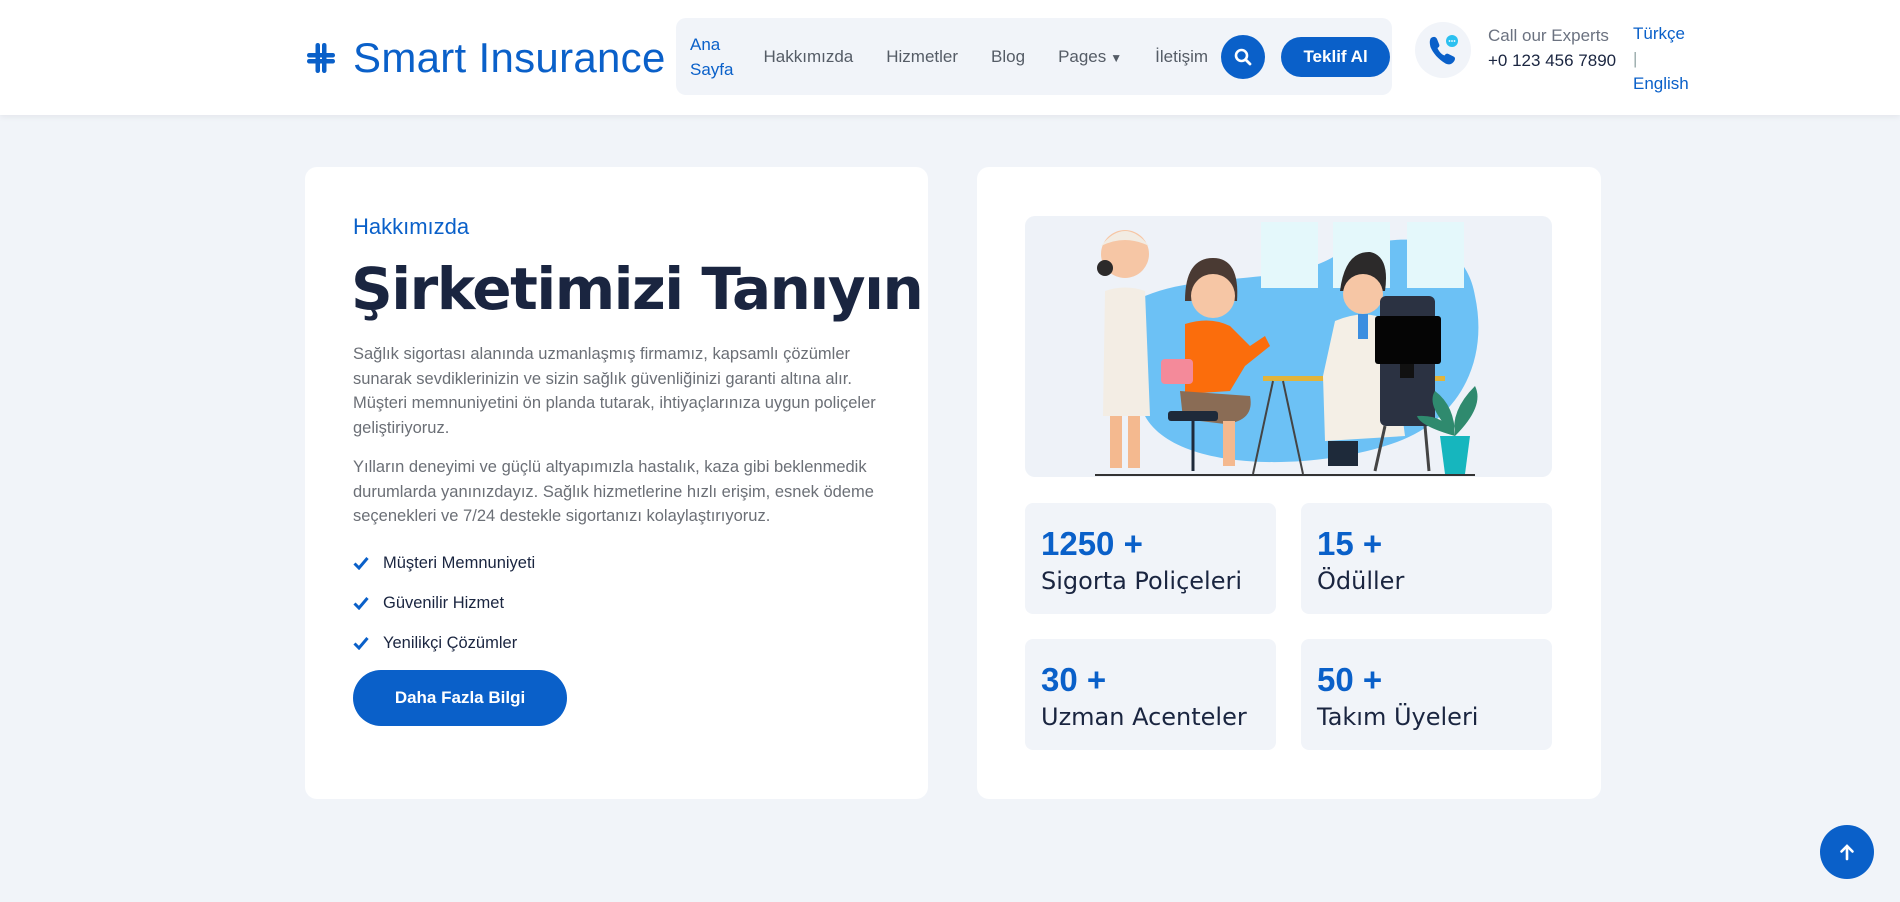 This screenshot has height=902, width=1900. Describe the element at coordinates (460, 698) in the screenshot. I see `learn-more-button: Daha Fazla Bilgi` at that location.